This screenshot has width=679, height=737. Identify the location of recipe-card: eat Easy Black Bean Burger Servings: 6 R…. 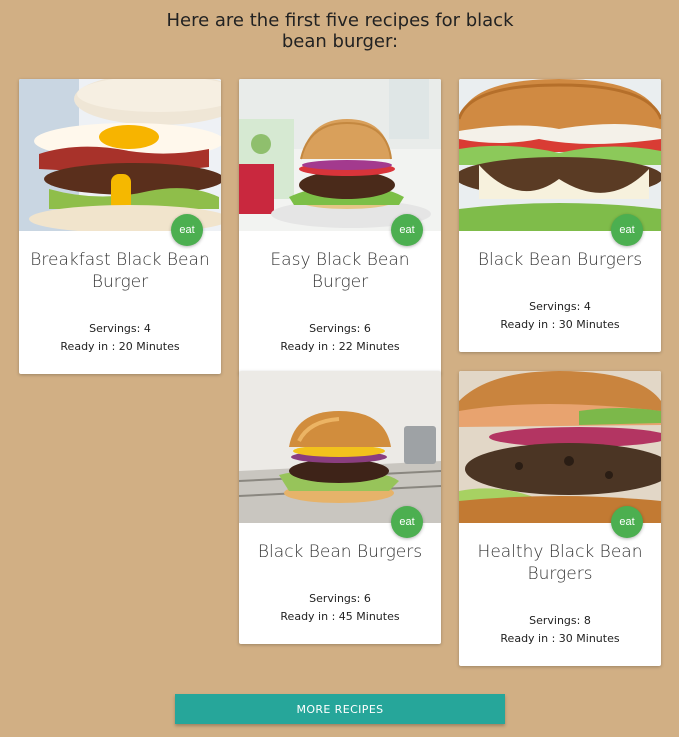
(340, 226).